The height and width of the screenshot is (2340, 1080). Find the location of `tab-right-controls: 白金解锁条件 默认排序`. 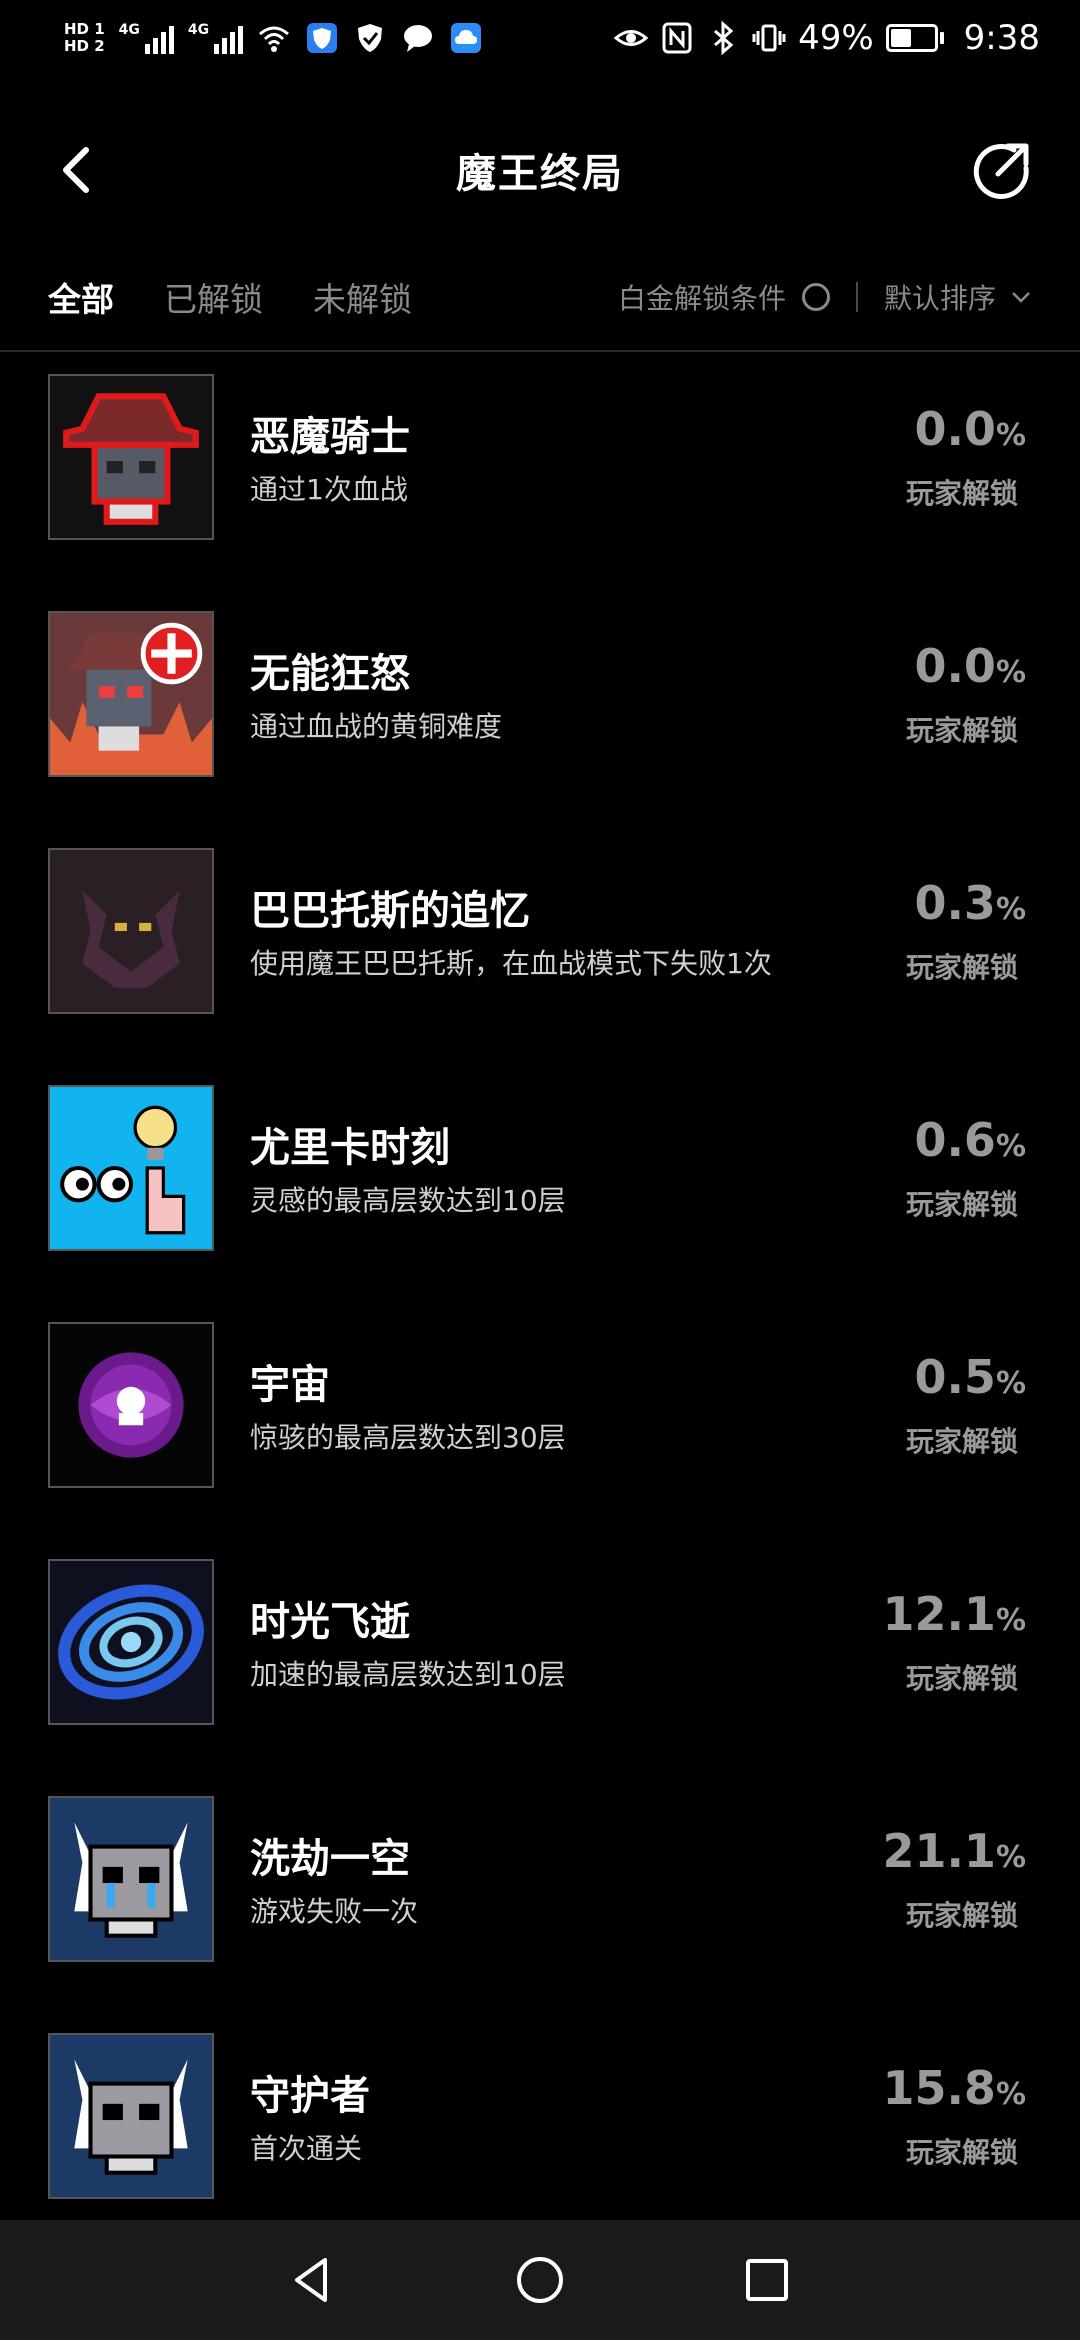

tab-right-controls: 白金解锁条件 默认排序 is located at coordinates (825, 297).